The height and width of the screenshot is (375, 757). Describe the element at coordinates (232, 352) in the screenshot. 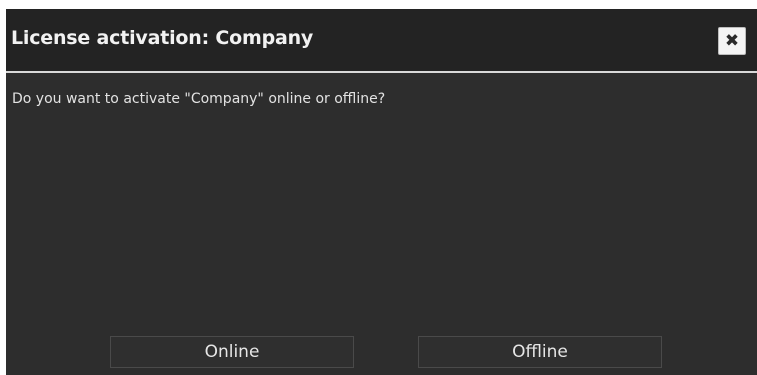

I see `online-button: Online` at that location.